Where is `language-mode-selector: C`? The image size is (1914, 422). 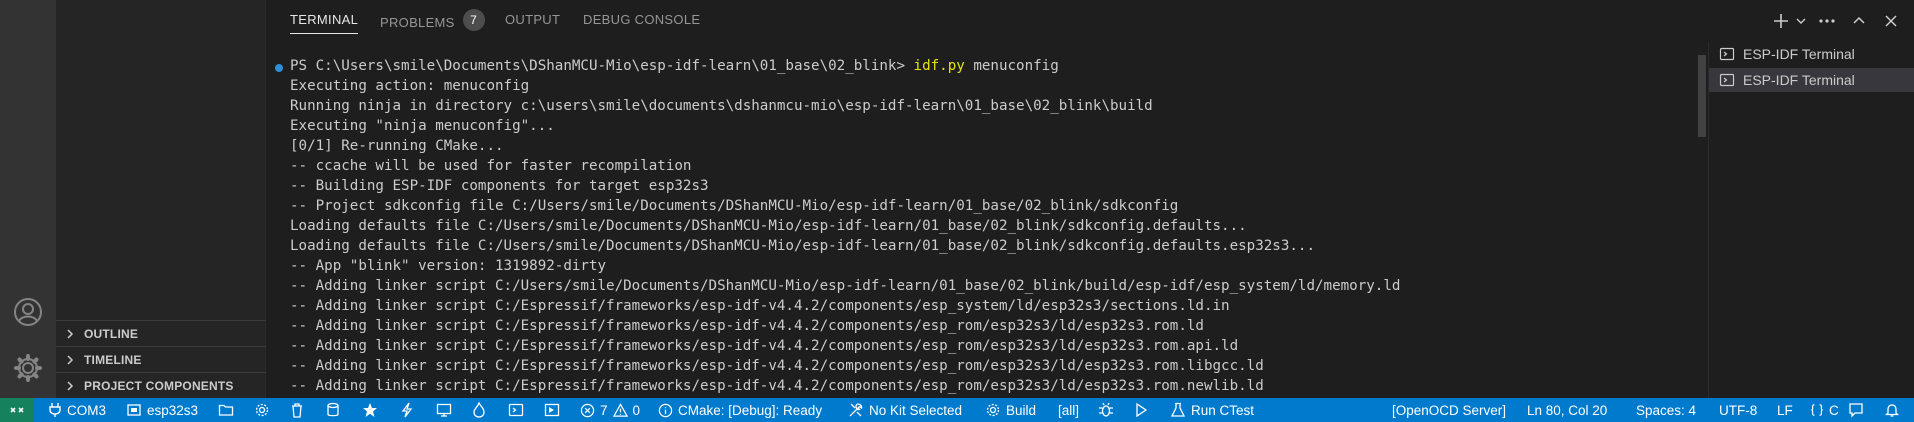
language-mode-selector: C is located at coordinates (1824, 410).